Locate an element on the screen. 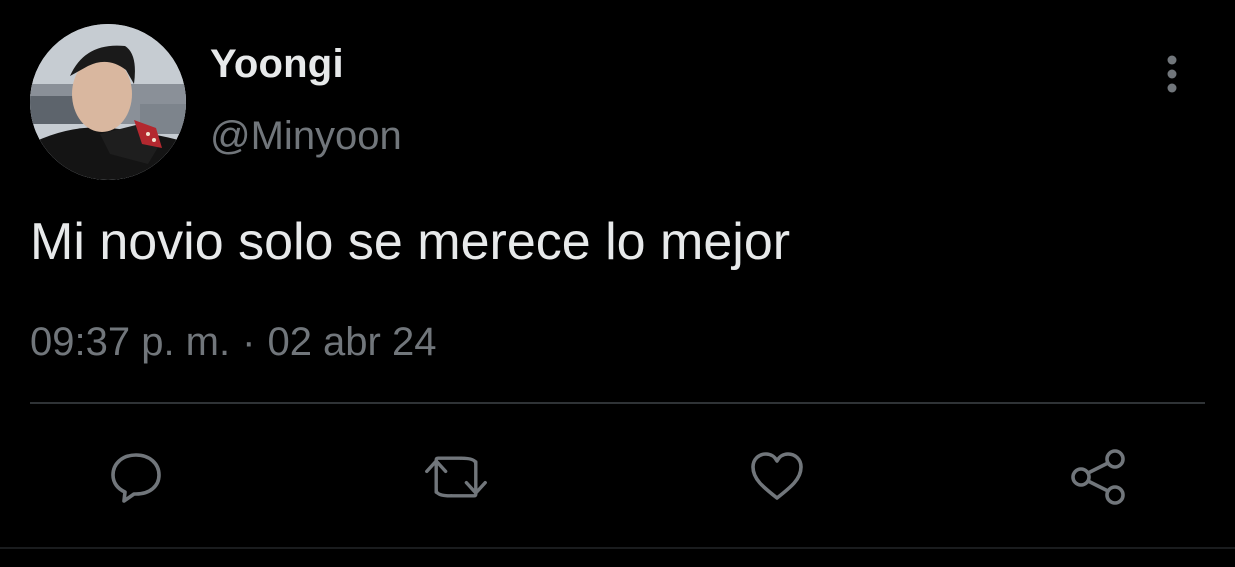  display-name: Yoongi is located at coordinates (277, 64).